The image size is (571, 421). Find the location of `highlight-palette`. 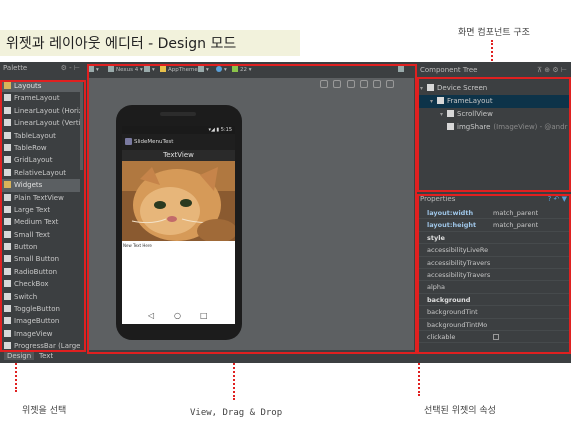

highlight-palette is located at coordinates (43, 216).